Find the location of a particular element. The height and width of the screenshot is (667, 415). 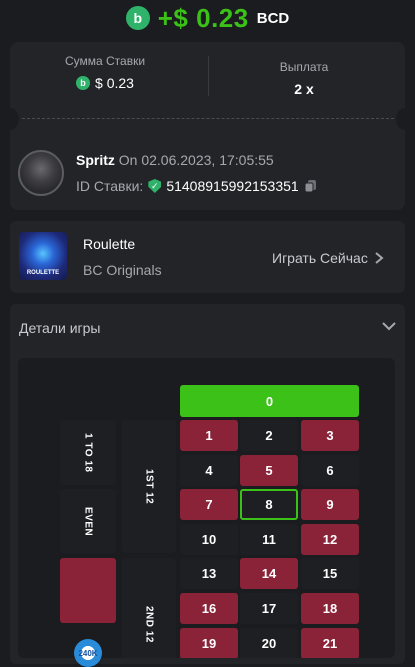

number-cell: 2 is located at coordinates (269, 435).